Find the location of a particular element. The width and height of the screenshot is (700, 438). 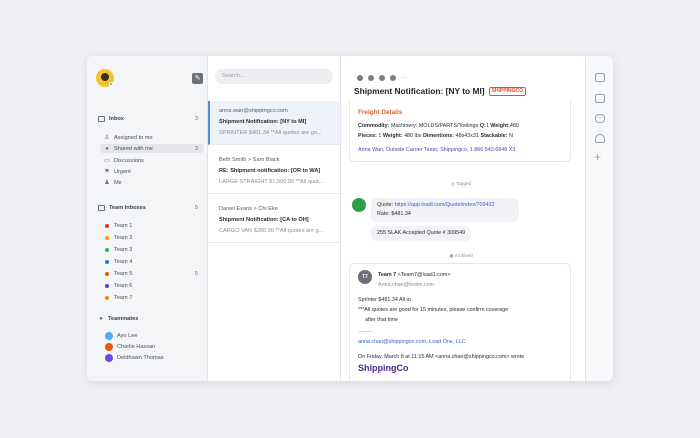

sidebar-item-me: ♟ Me is located at coordinates (152, 182).